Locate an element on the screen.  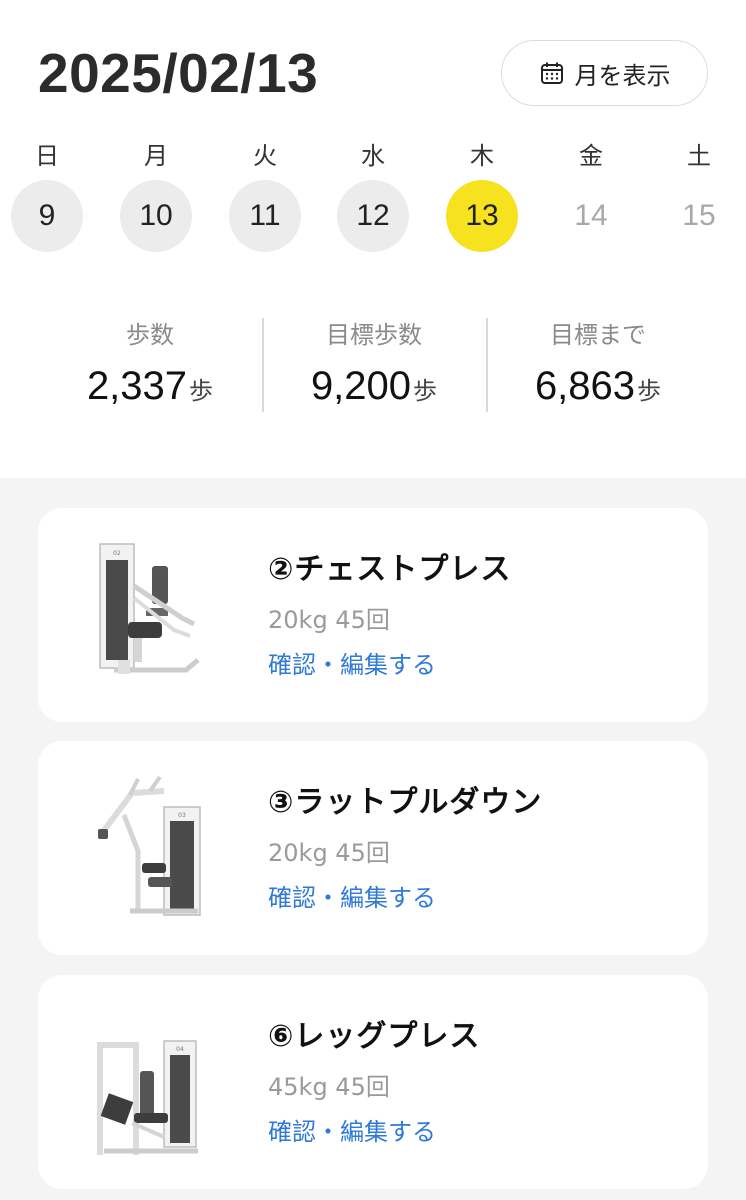
workout-name: ②チェストプレス is located at coordinates (390, 569).